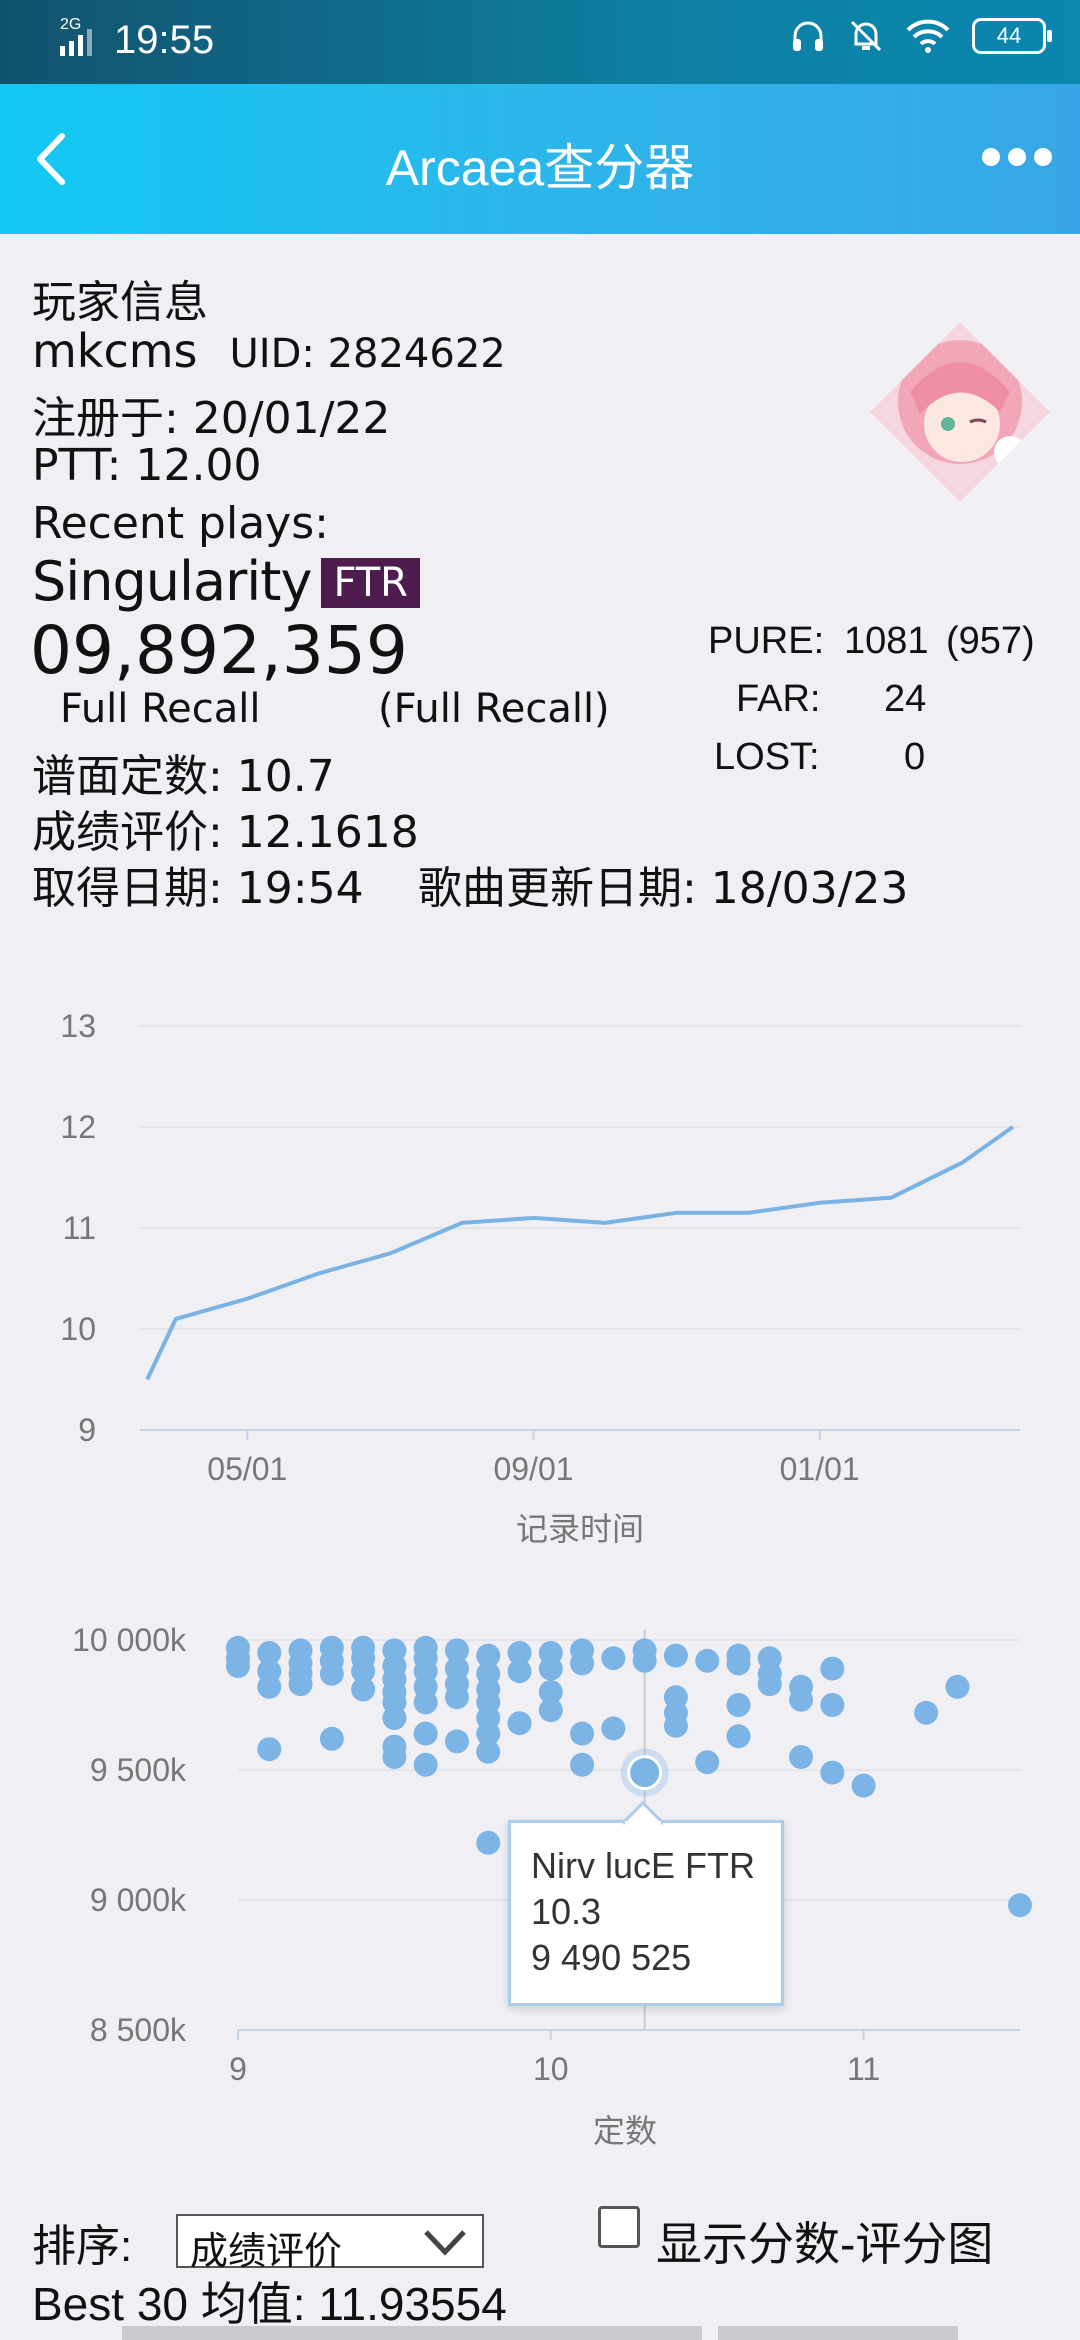 This screenshot has width=1080, height=2340. Describe the element at coordinates (87, 1430) in the screenshot. I see `y-tick-label: 9` at that location.